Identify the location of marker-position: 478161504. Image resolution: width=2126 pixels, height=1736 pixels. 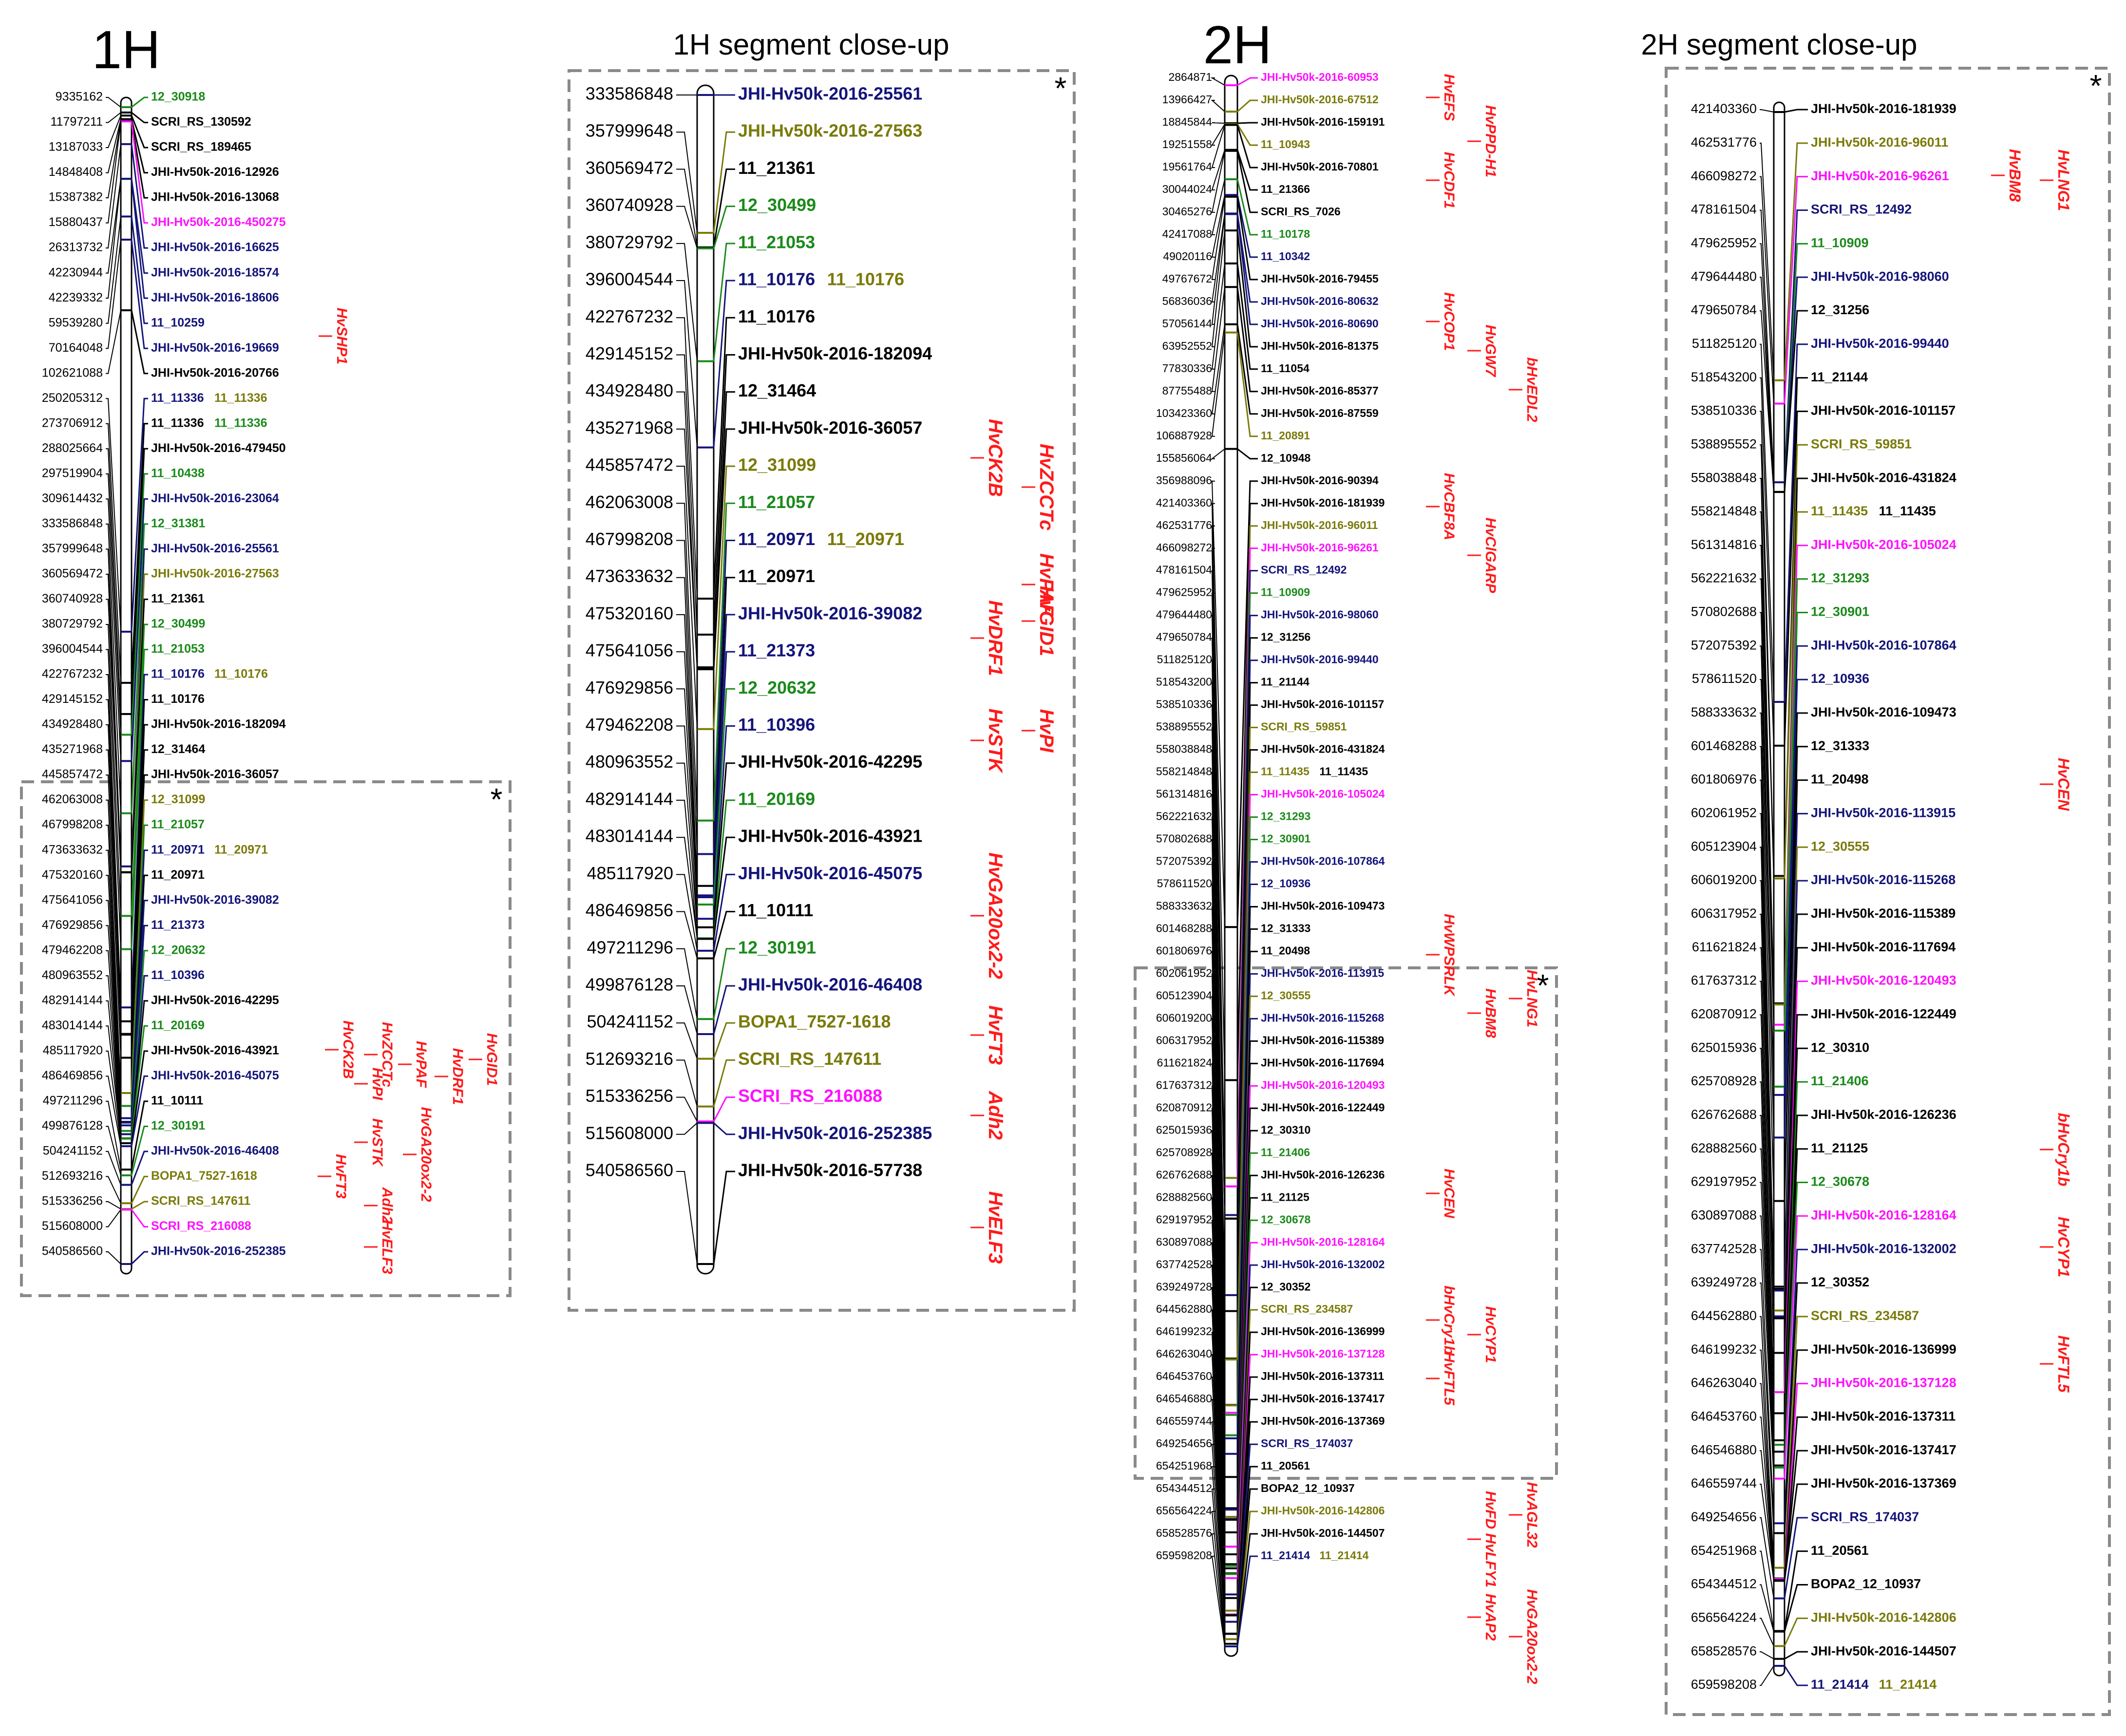
(1184, 570).